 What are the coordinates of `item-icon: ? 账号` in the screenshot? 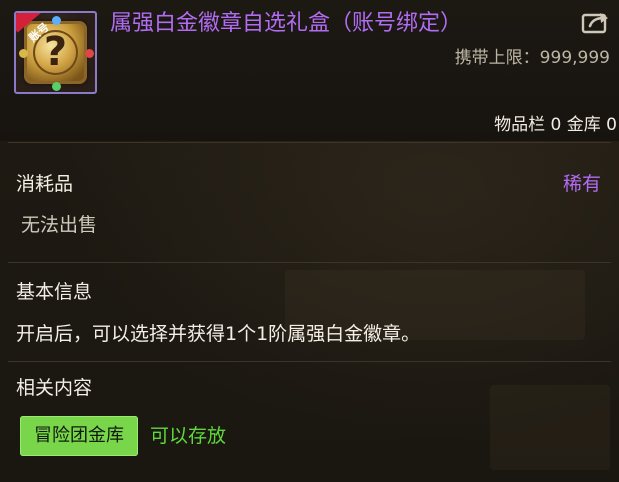 It's located at (55, 52).